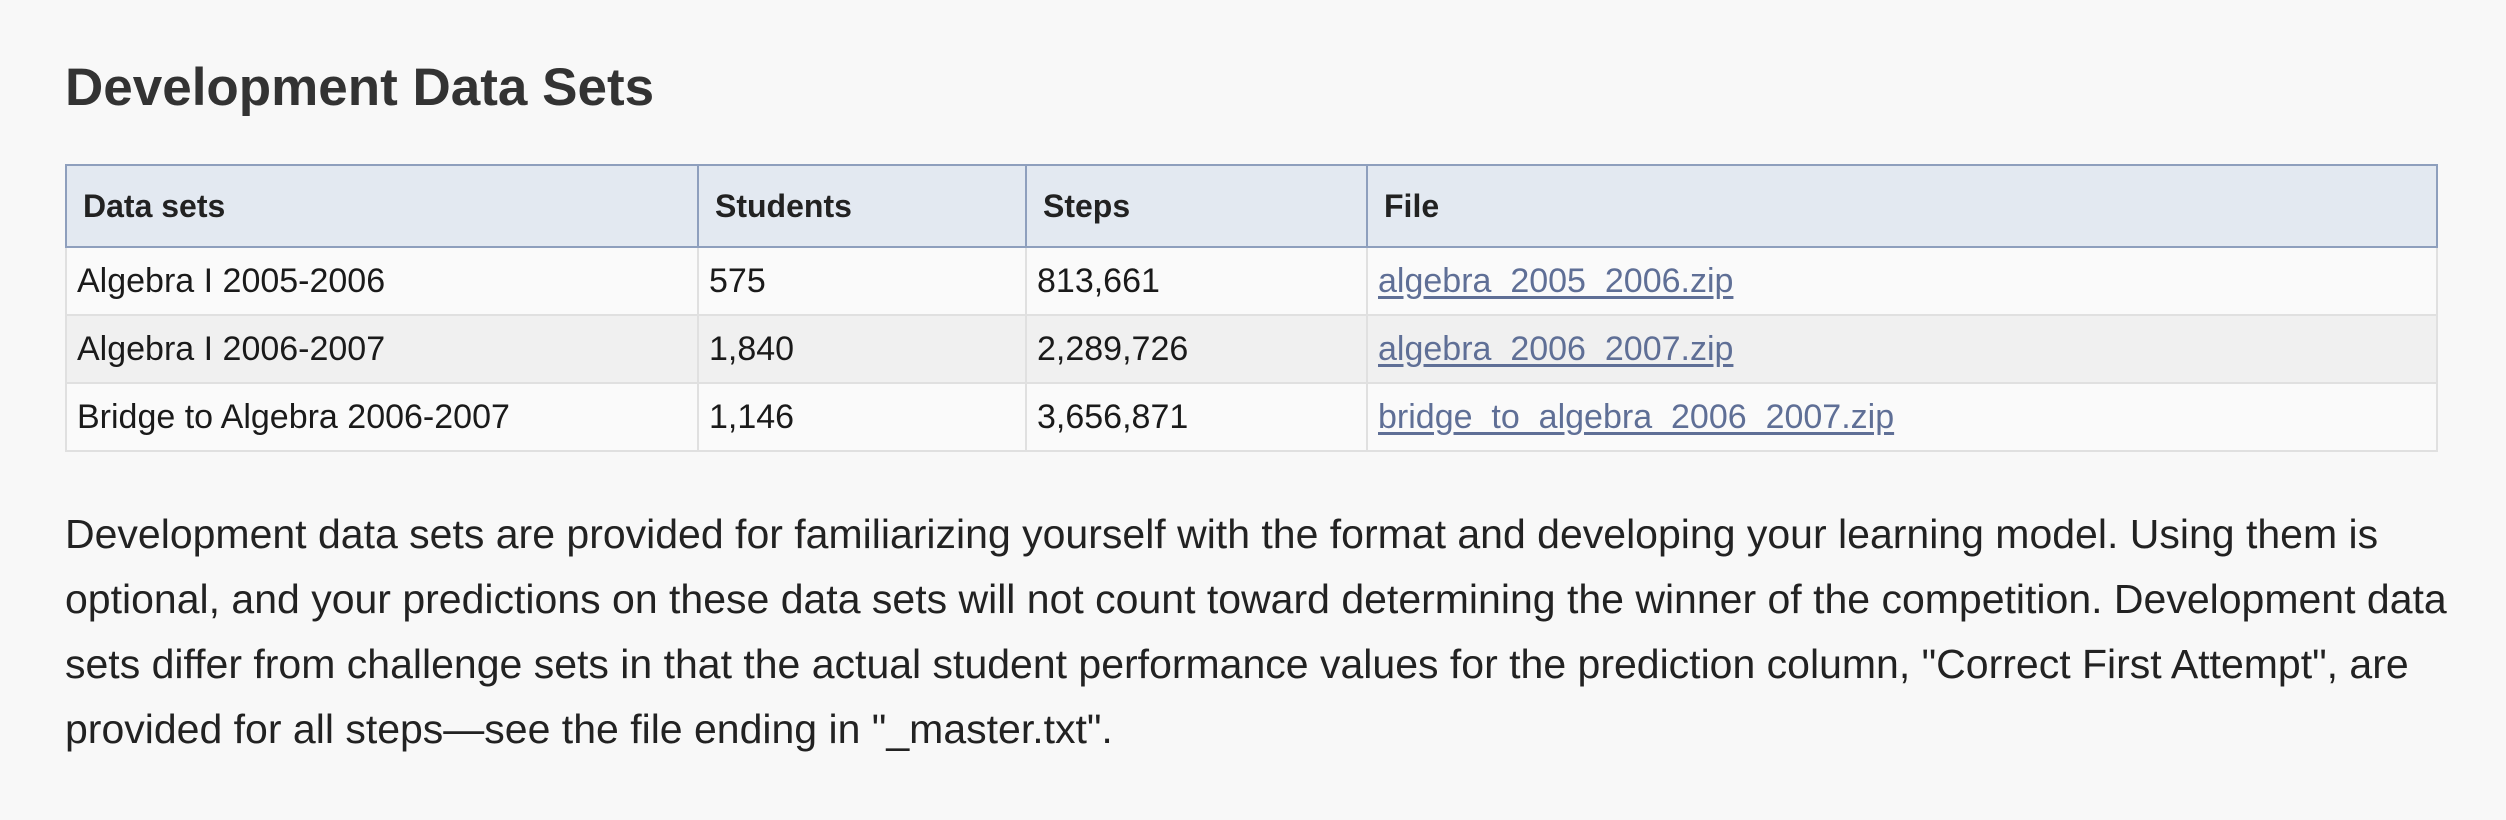 The width and height of the screenshot is (2506, 820). Describe the element at coordinates (360, 87) in the screenshot. I see `page-title: Development Data Sets` at that location.